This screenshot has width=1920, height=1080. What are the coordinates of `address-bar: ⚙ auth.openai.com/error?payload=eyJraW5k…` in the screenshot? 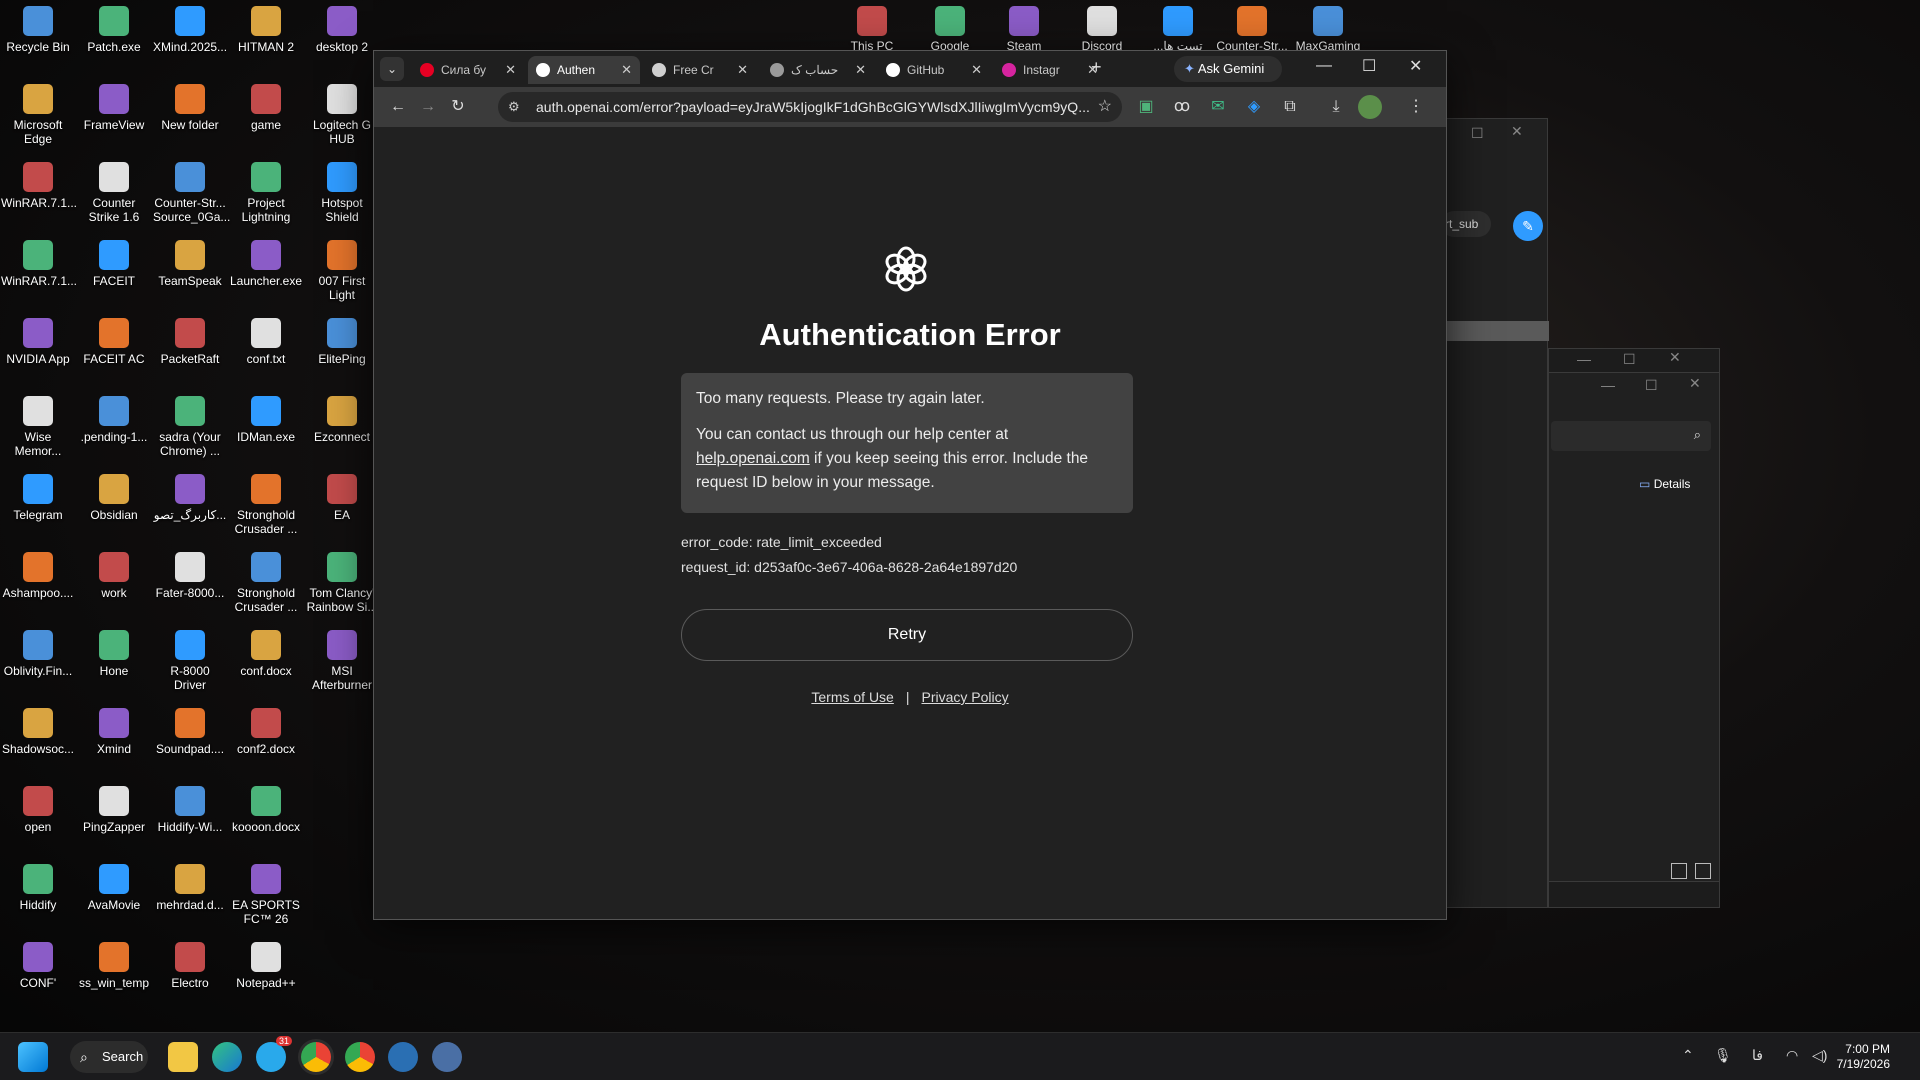 It's located at (810, 107).